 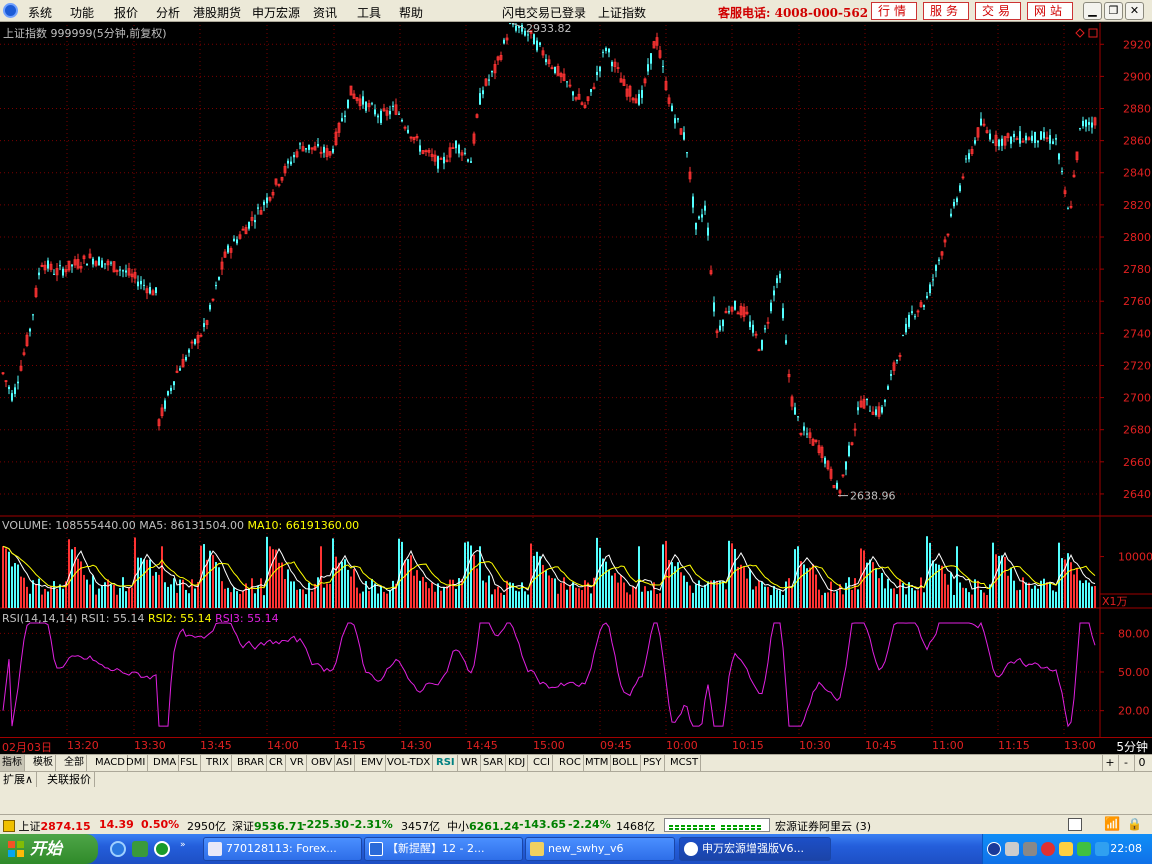 What do you see at coordinates (409, 763) in the screenshot?
I see `tab-vol-tdx: VOL-TDX` at bounding box center [409, 763].